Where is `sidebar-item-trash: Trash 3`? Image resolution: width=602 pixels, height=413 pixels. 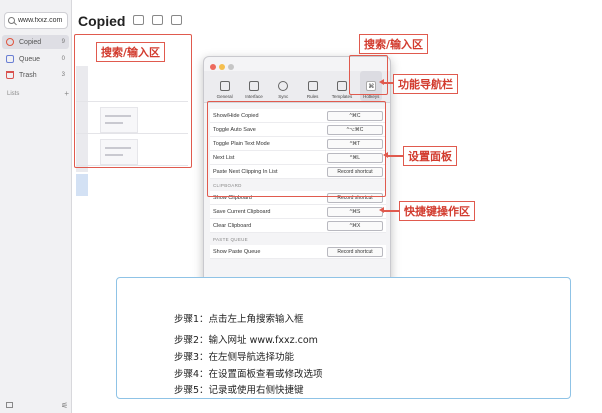
sidebar-item-trash: Trash 3 is located at coordinates (35, 75).